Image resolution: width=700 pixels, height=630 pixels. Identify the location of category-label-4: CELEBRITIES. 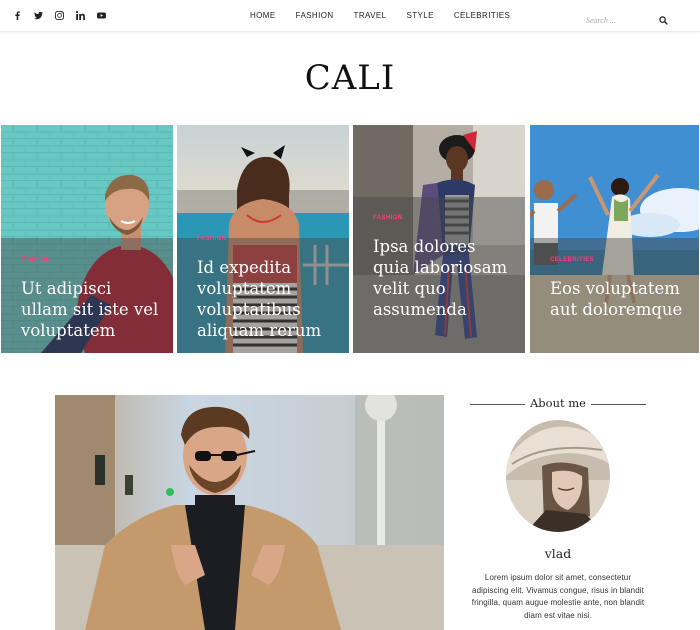
(572, 260).